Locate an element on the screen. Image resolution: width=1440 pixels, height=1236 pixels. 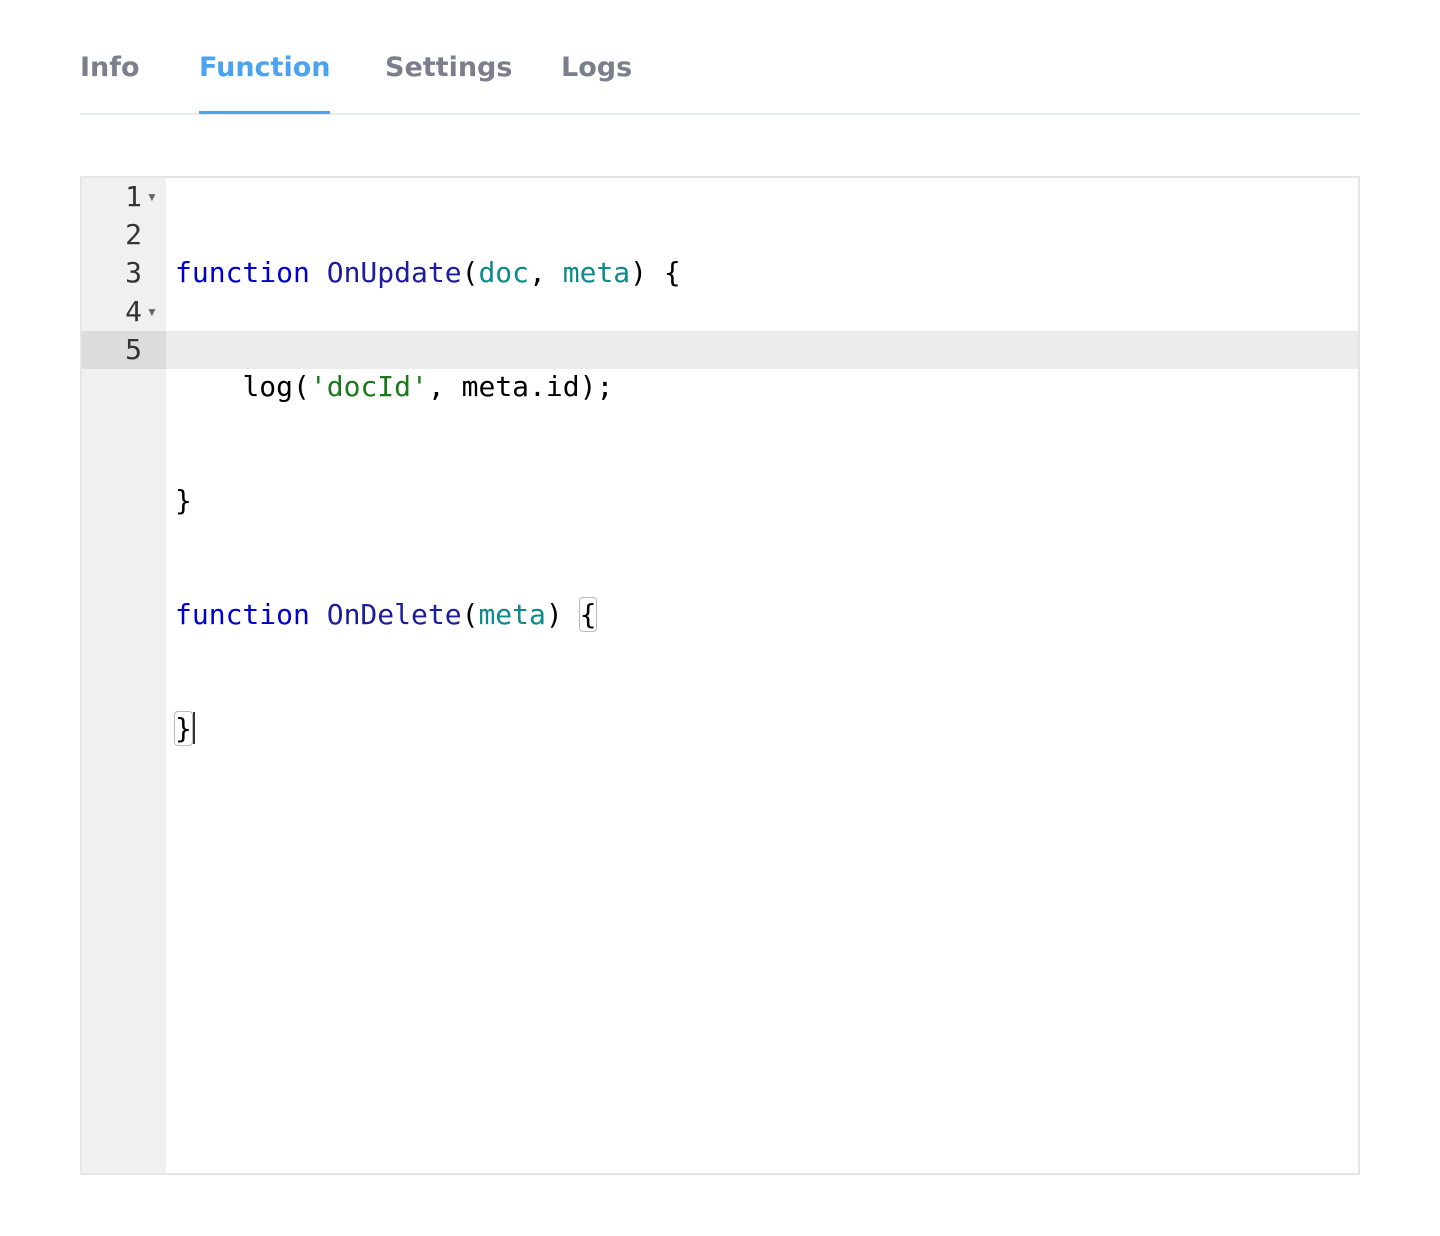
function-name: OnUpdate is located at coordinates (394, 272).